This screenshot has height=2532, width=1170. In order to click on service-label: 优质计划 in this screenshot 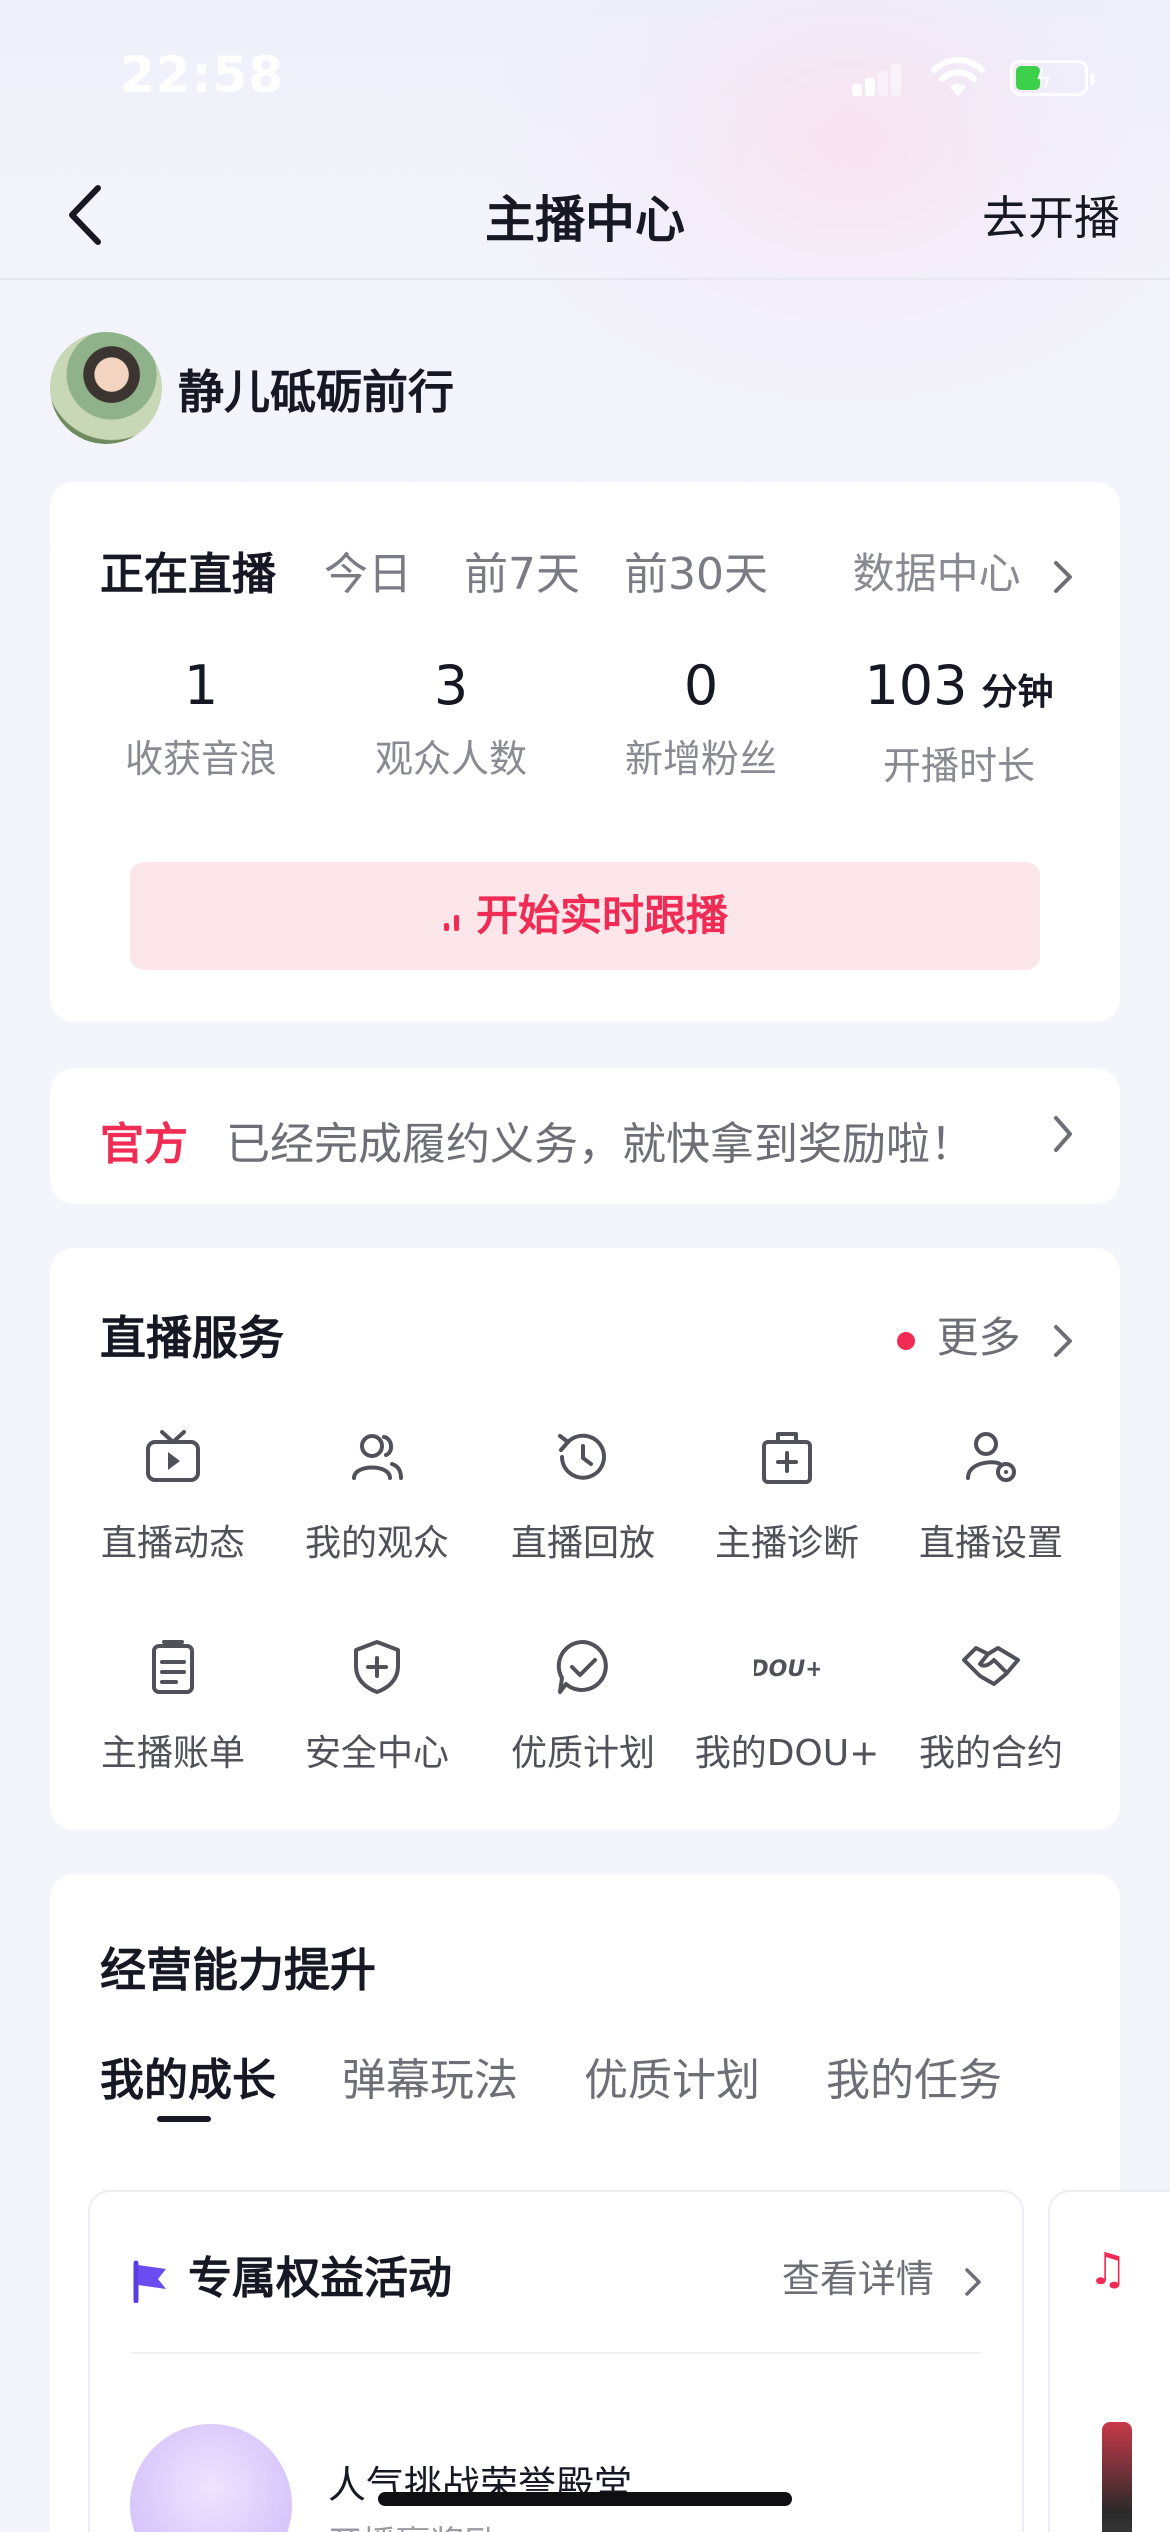, I will do `click(582, 1753)`.